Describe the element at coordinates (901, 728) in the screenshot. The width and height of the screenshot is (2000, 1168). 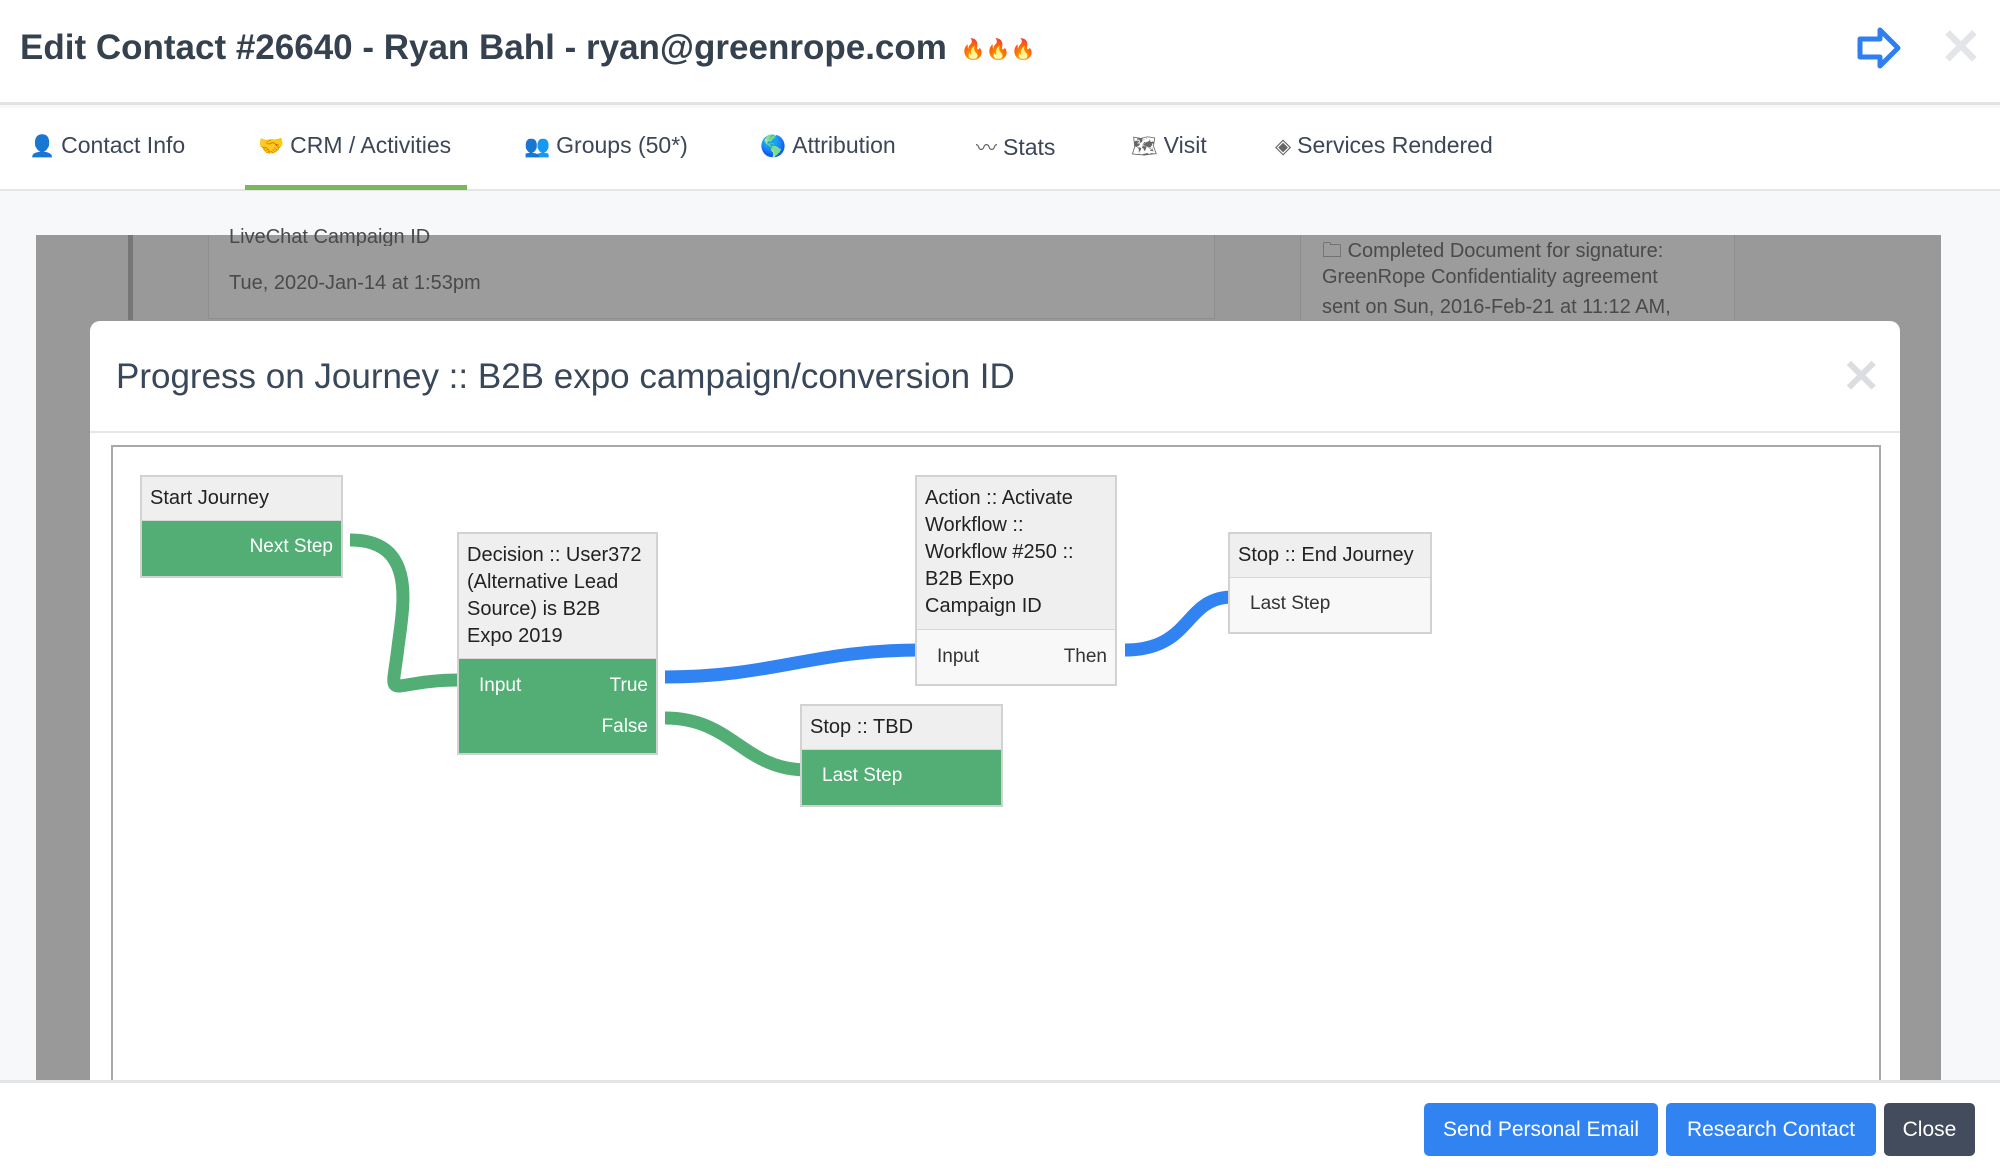
I see `node-title: Stop :: TBD` at that location.